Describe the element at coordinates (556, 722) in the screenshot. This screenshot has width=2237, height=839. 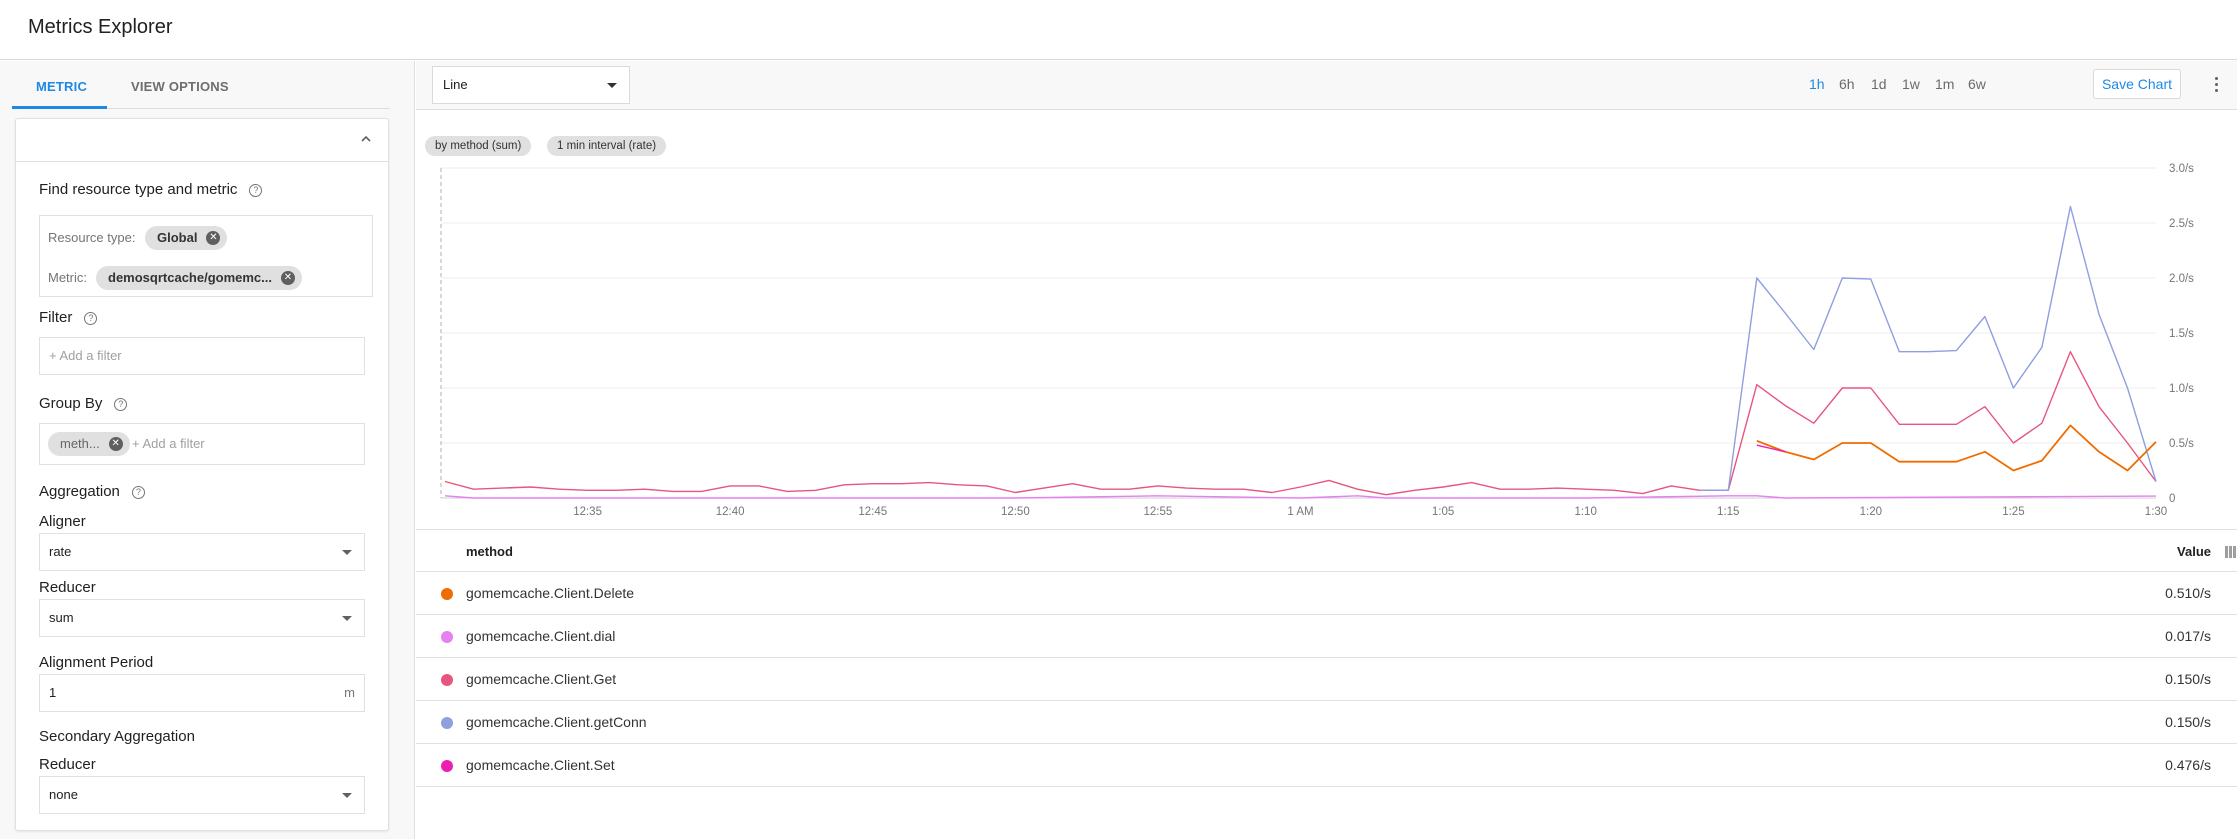
I see `series-name: gomemcache.Client.getConn` at that location.